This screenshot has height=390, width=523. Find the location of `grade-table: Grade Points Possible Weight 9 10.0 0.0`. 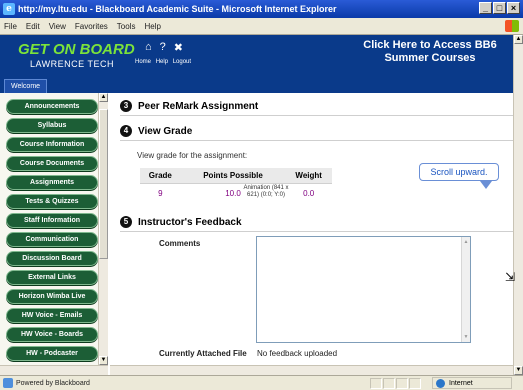

grade-table: Grade Points Possible Weight 9 10.0 0.0 is located at coordinates (236, 185).